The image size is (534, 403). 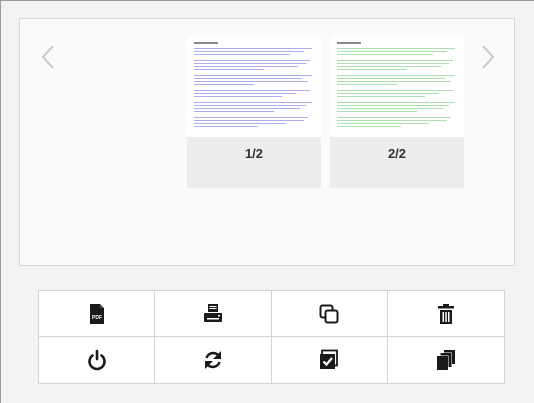 I want to click on pdf-icon-text: PDF, so click(x=97, y=318).